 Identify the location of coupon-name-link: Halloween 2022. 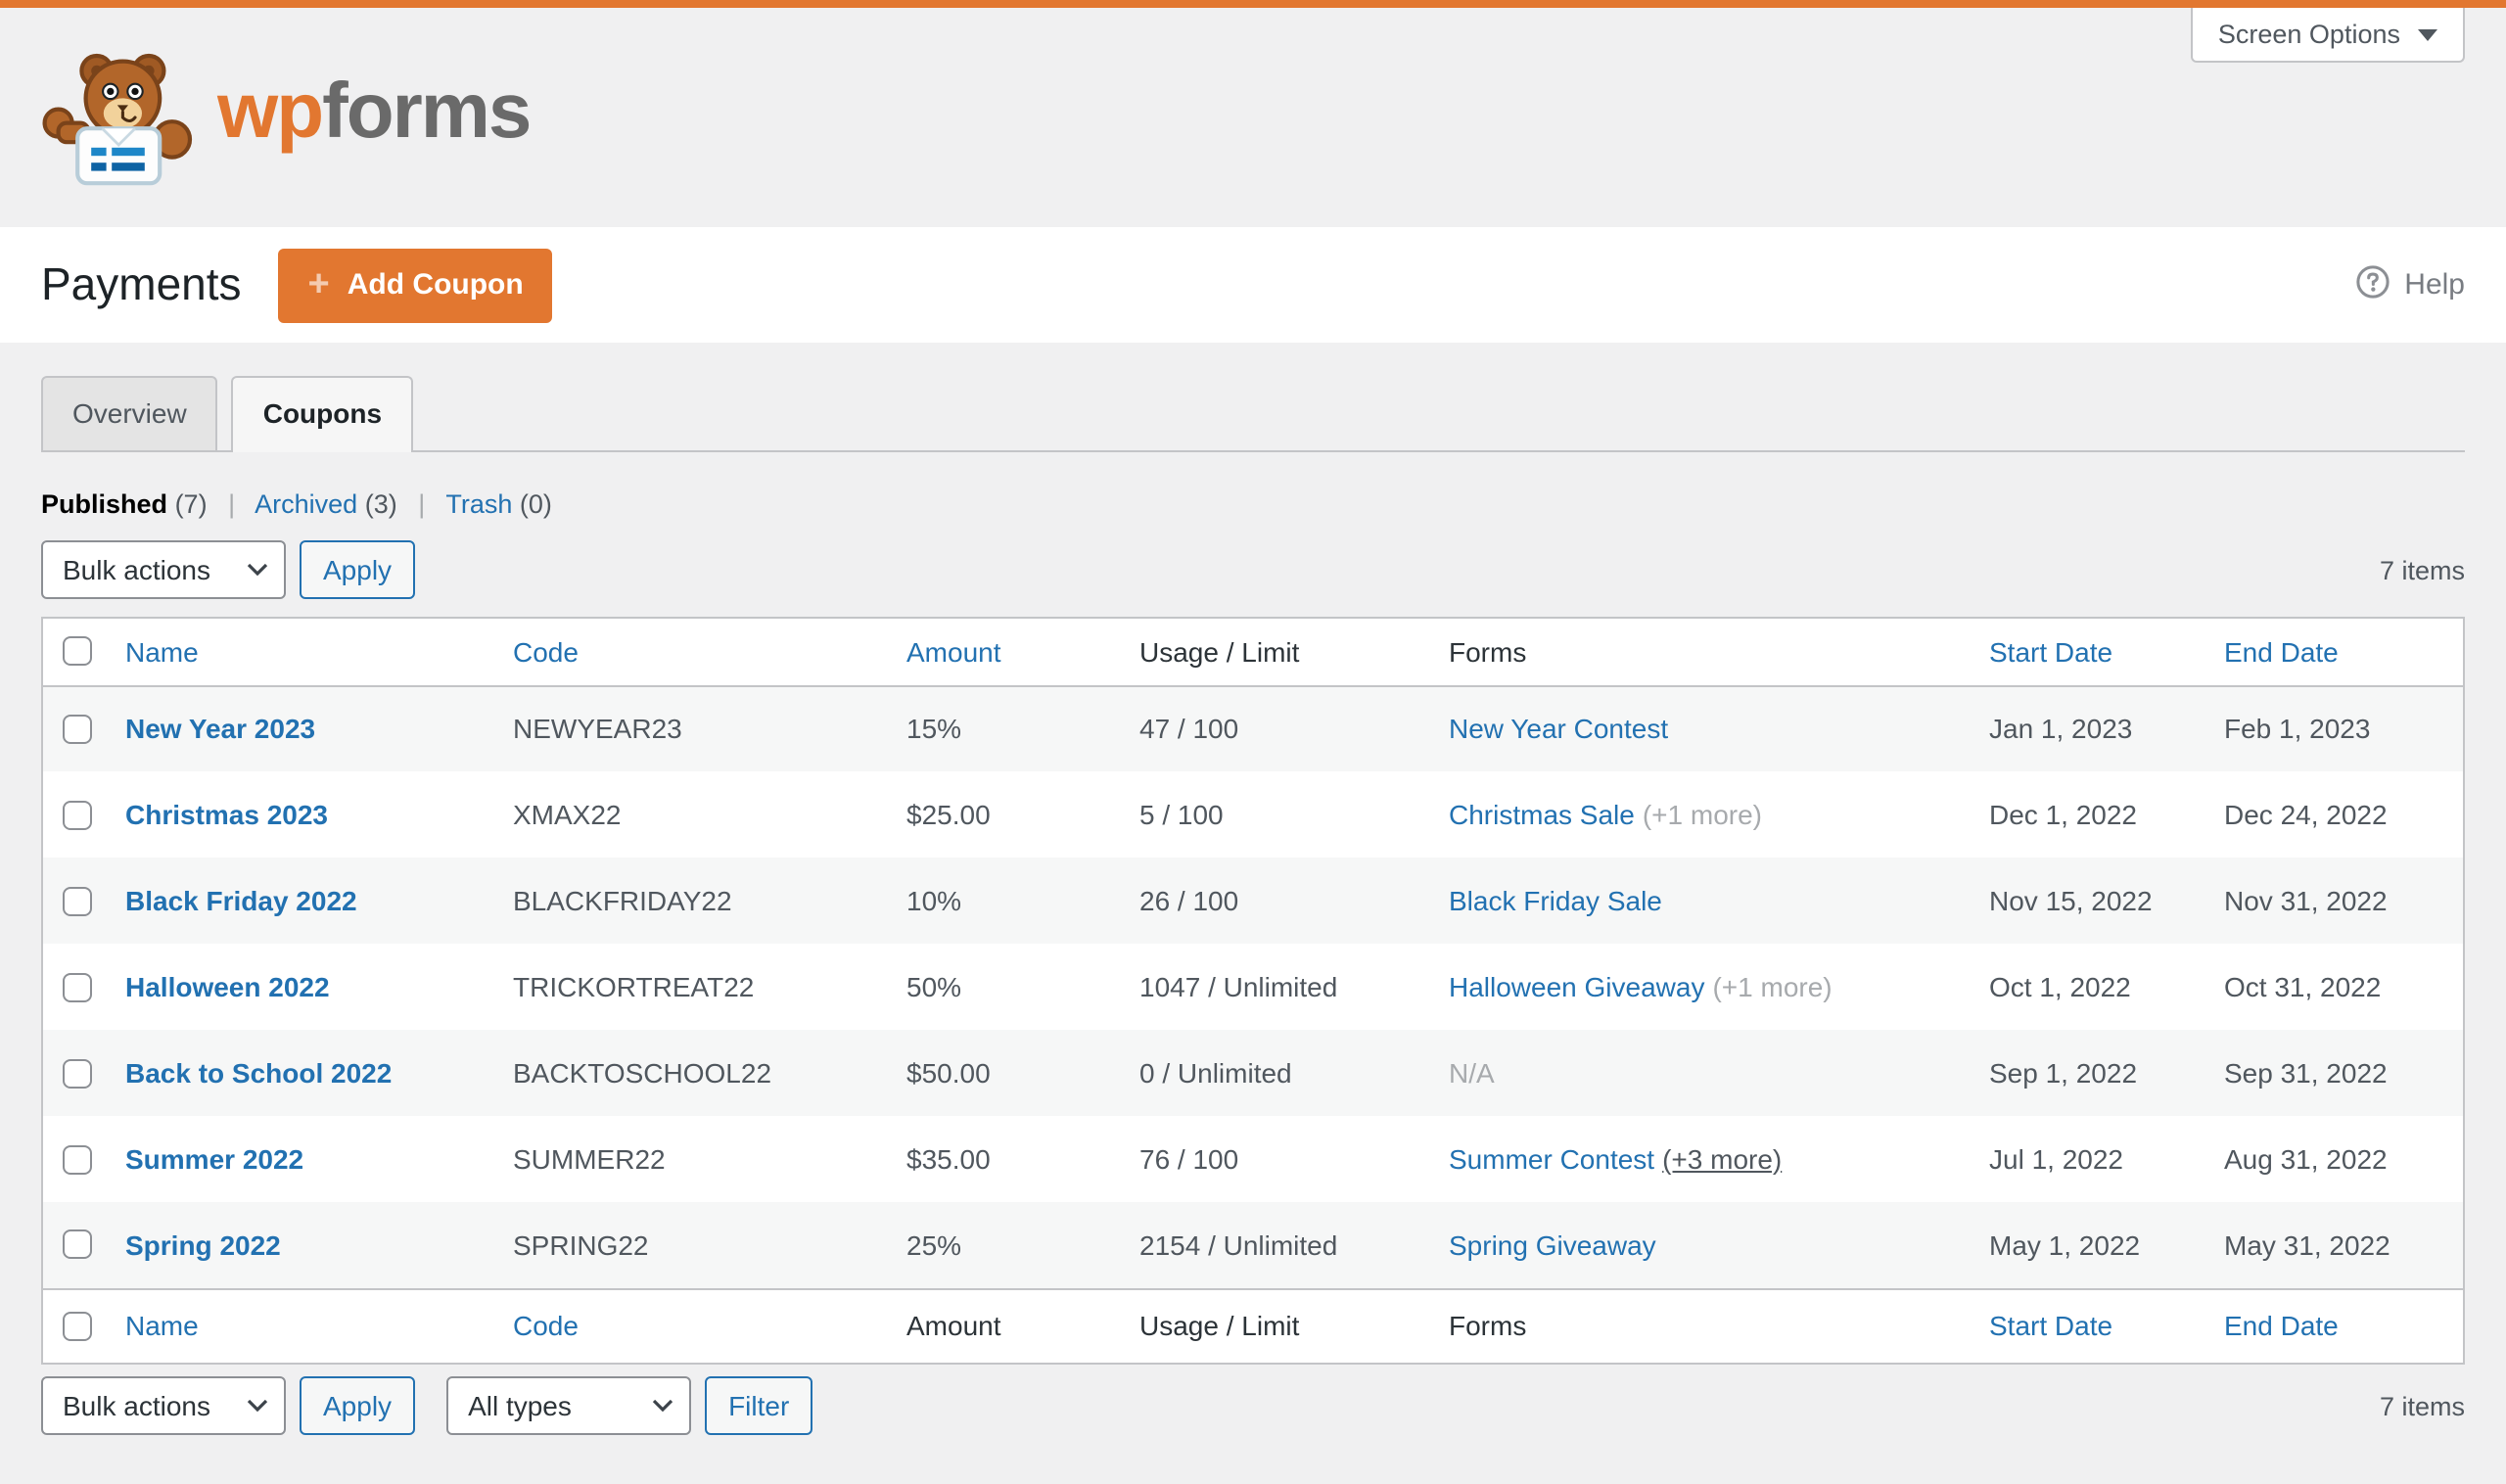
(227, 986).